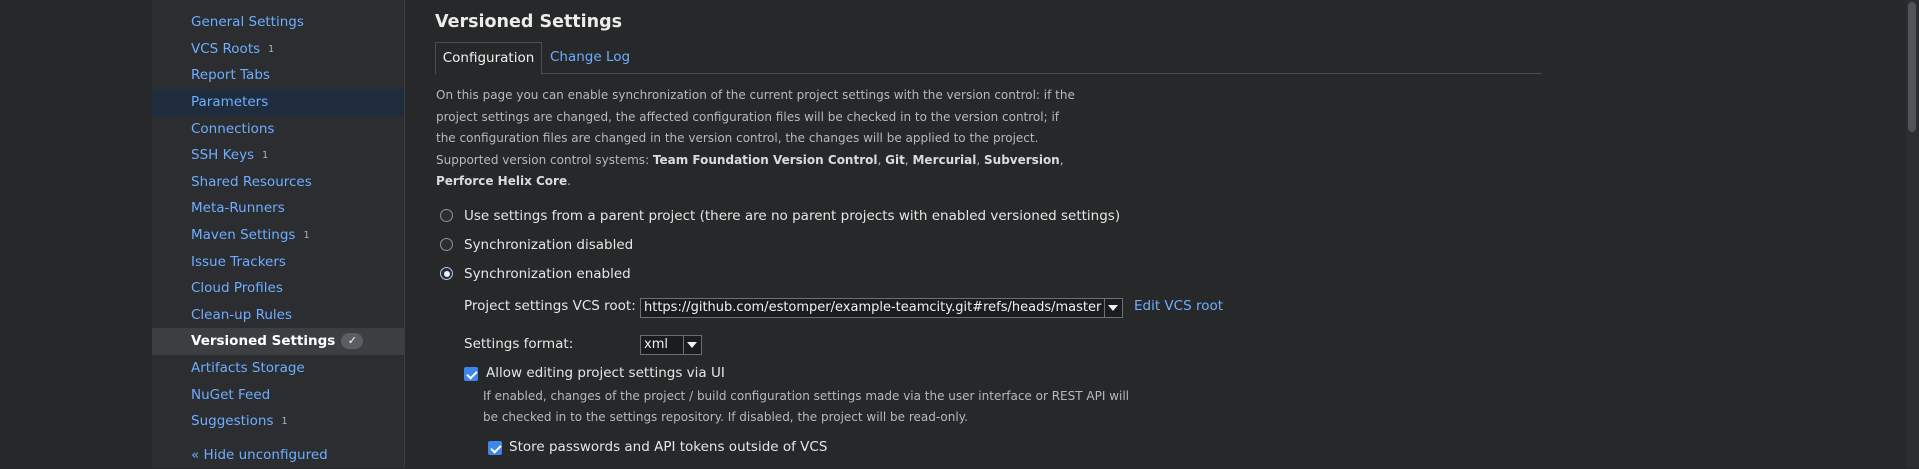 This screenshot has width=1919, height=469. I want to click on sidebar-item-label: Shared Resources, so click(251, 182).